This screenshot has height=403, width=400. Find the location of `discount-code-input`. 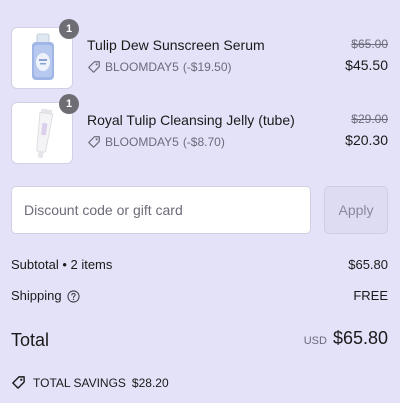

discount-code-input is located at coordinates (161, 210).